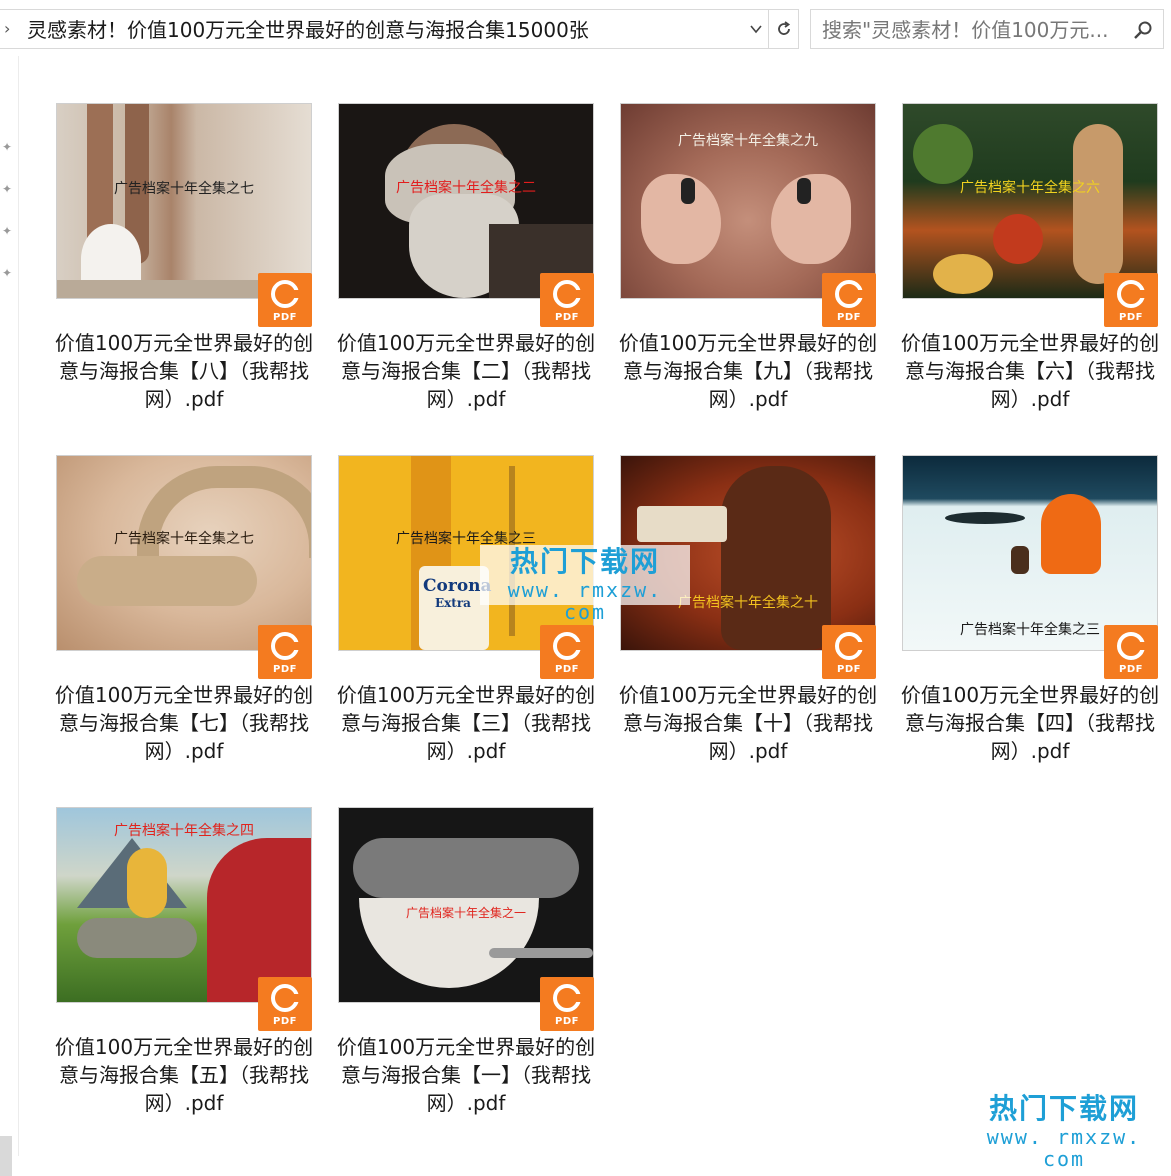 This screenshot has height=1176, width=1171. Describe the element at coordinates (6, 1156) in the screenshot. I see `nav-scrollbar` at that location.